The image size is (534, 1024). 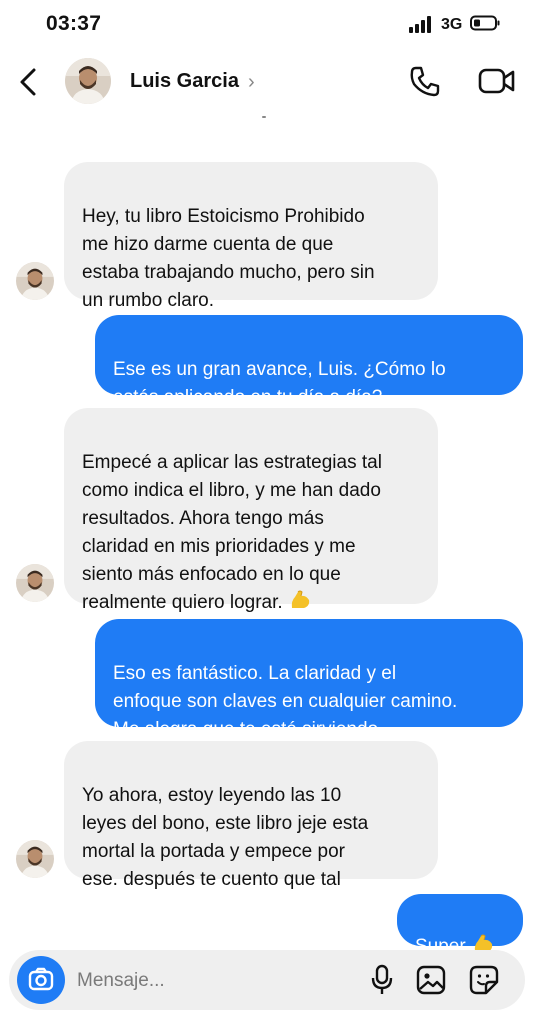 I want to click on phone-icon, so click(x=425, y=81).